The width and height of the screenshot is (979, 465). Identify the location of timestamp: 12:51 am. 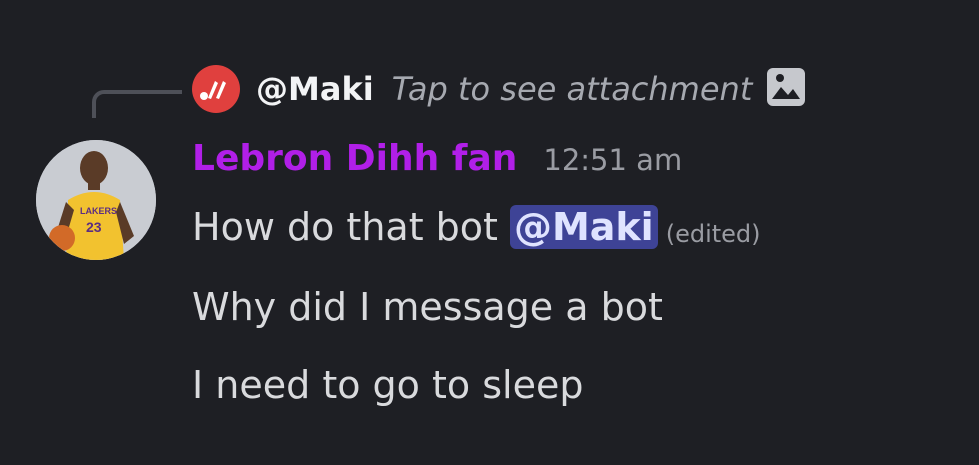
(613, 160).